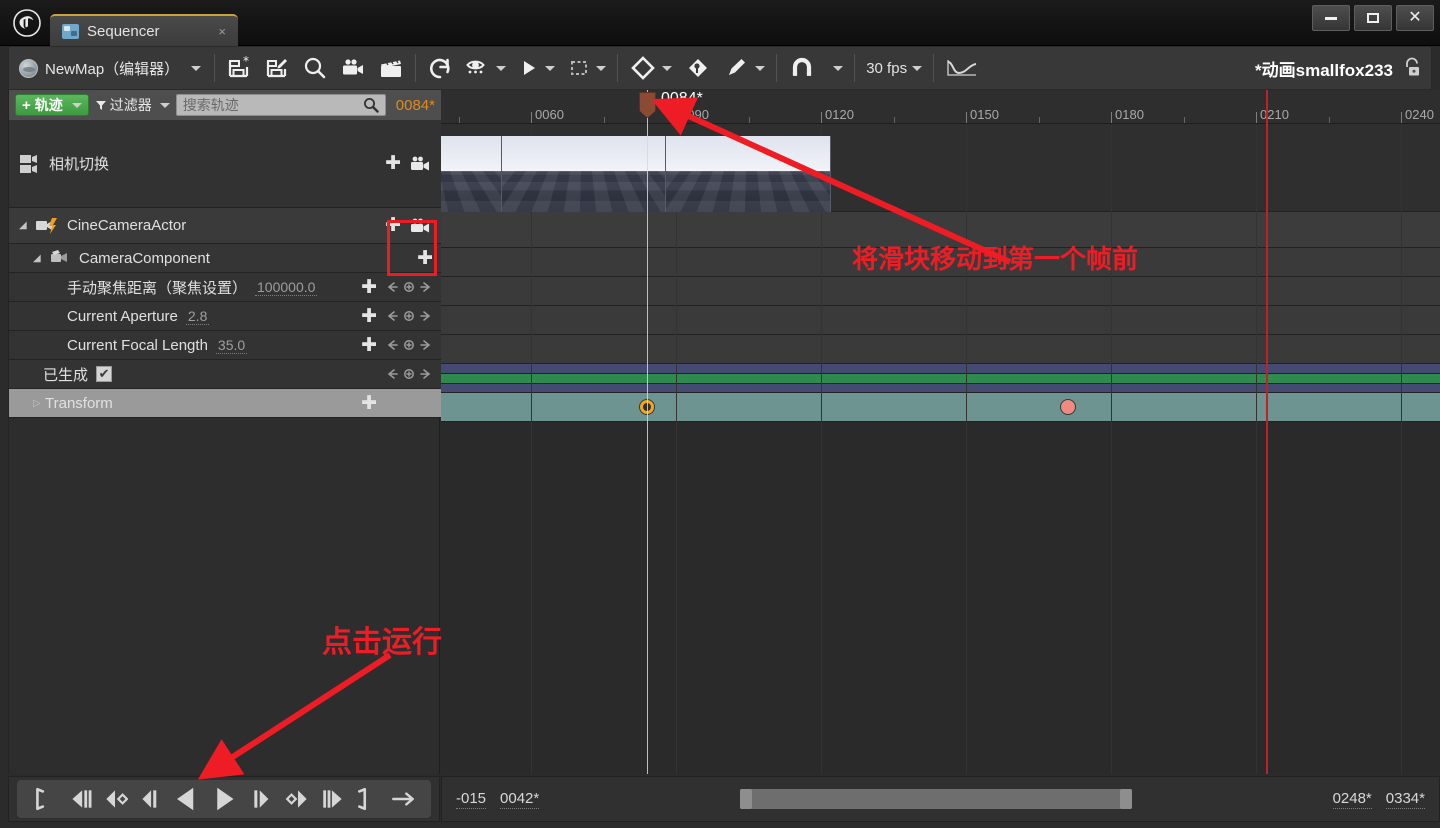 The height and width of the screenshot is (828, 1440). I want to click on current-focal-length-track: Current Focal Length 35.0 ✚, so click(225, 345).